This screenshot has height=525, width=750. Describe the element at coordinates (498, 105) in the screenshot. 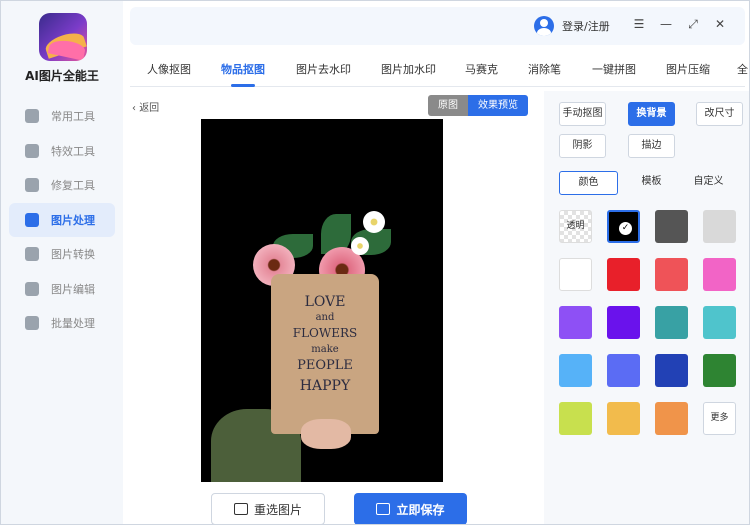

I see `toggle-effect-preview: 效果预览` at that location.